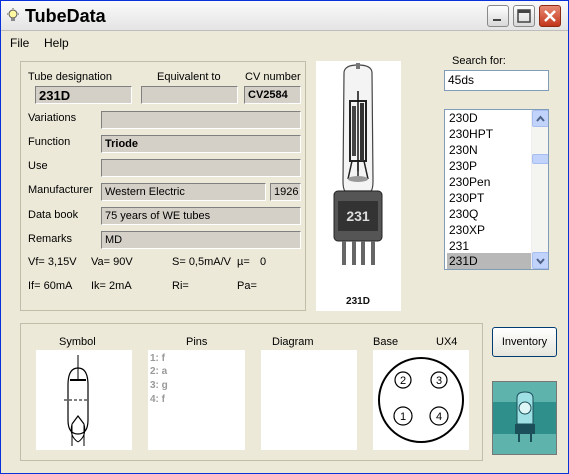  I want to click on tube-logo-icon, so click(524, 418).